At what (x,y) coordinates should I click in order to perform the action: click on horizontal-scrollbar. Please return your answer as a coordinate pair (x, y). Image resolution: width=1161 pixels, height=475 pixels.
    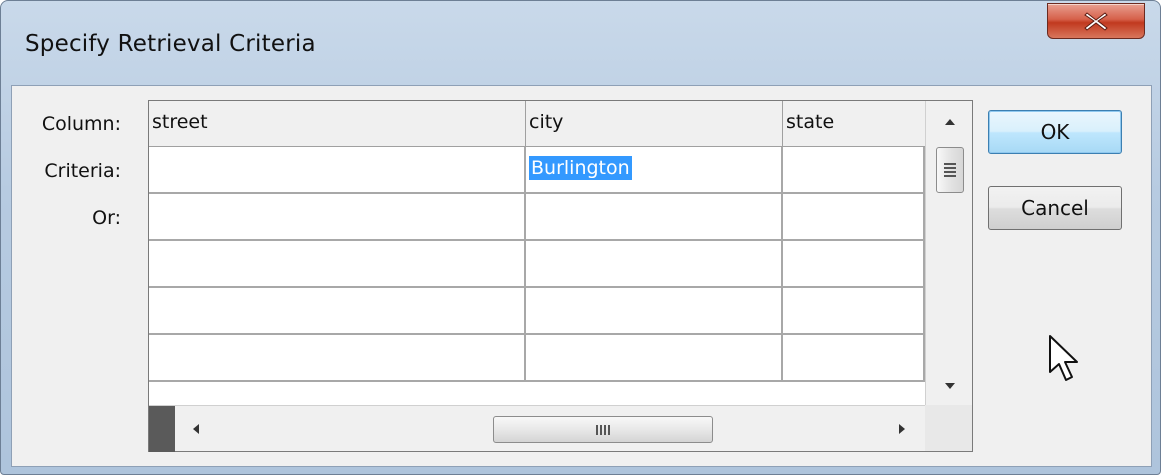
    Looking at the image, I should click on (537, 428).